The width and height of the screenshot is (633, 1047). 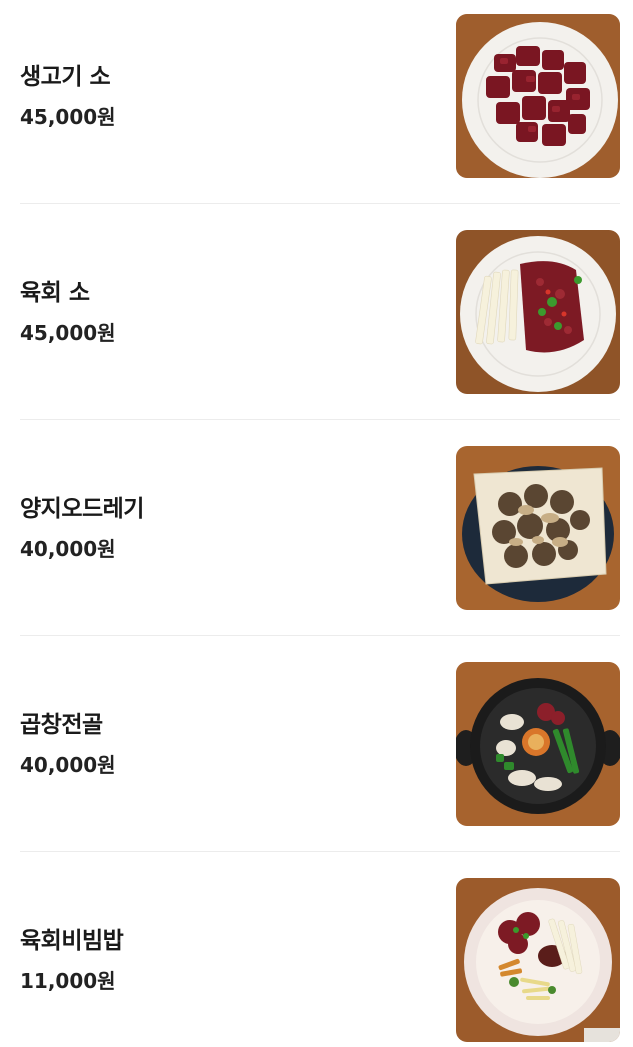 I want to click on gopchang-jeongol-pot-icon, so click(x=538, y=744).